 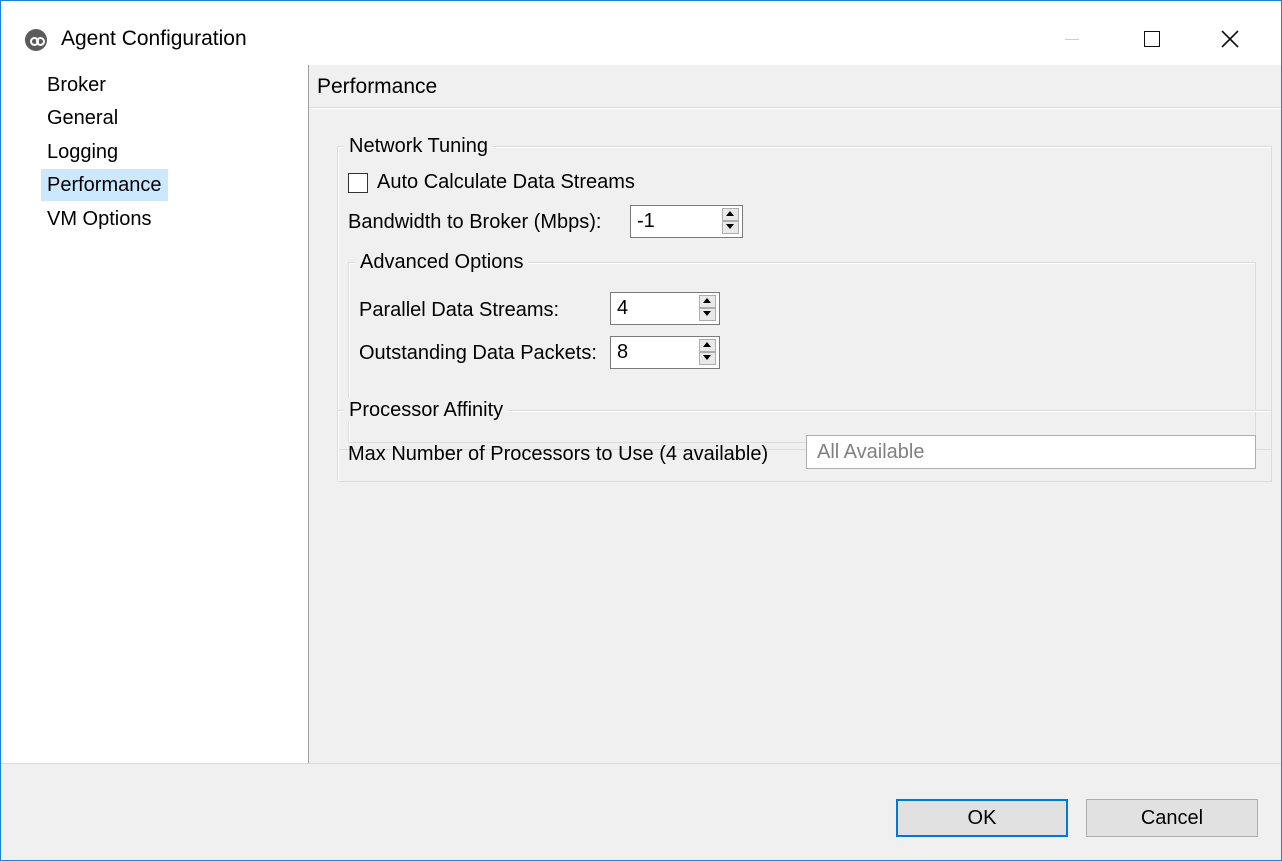 What do you see at coordinates (418, 146) in the screenshot?
I see `network-tuning-legend: Network Tuning` at bounding box center [418, 146].